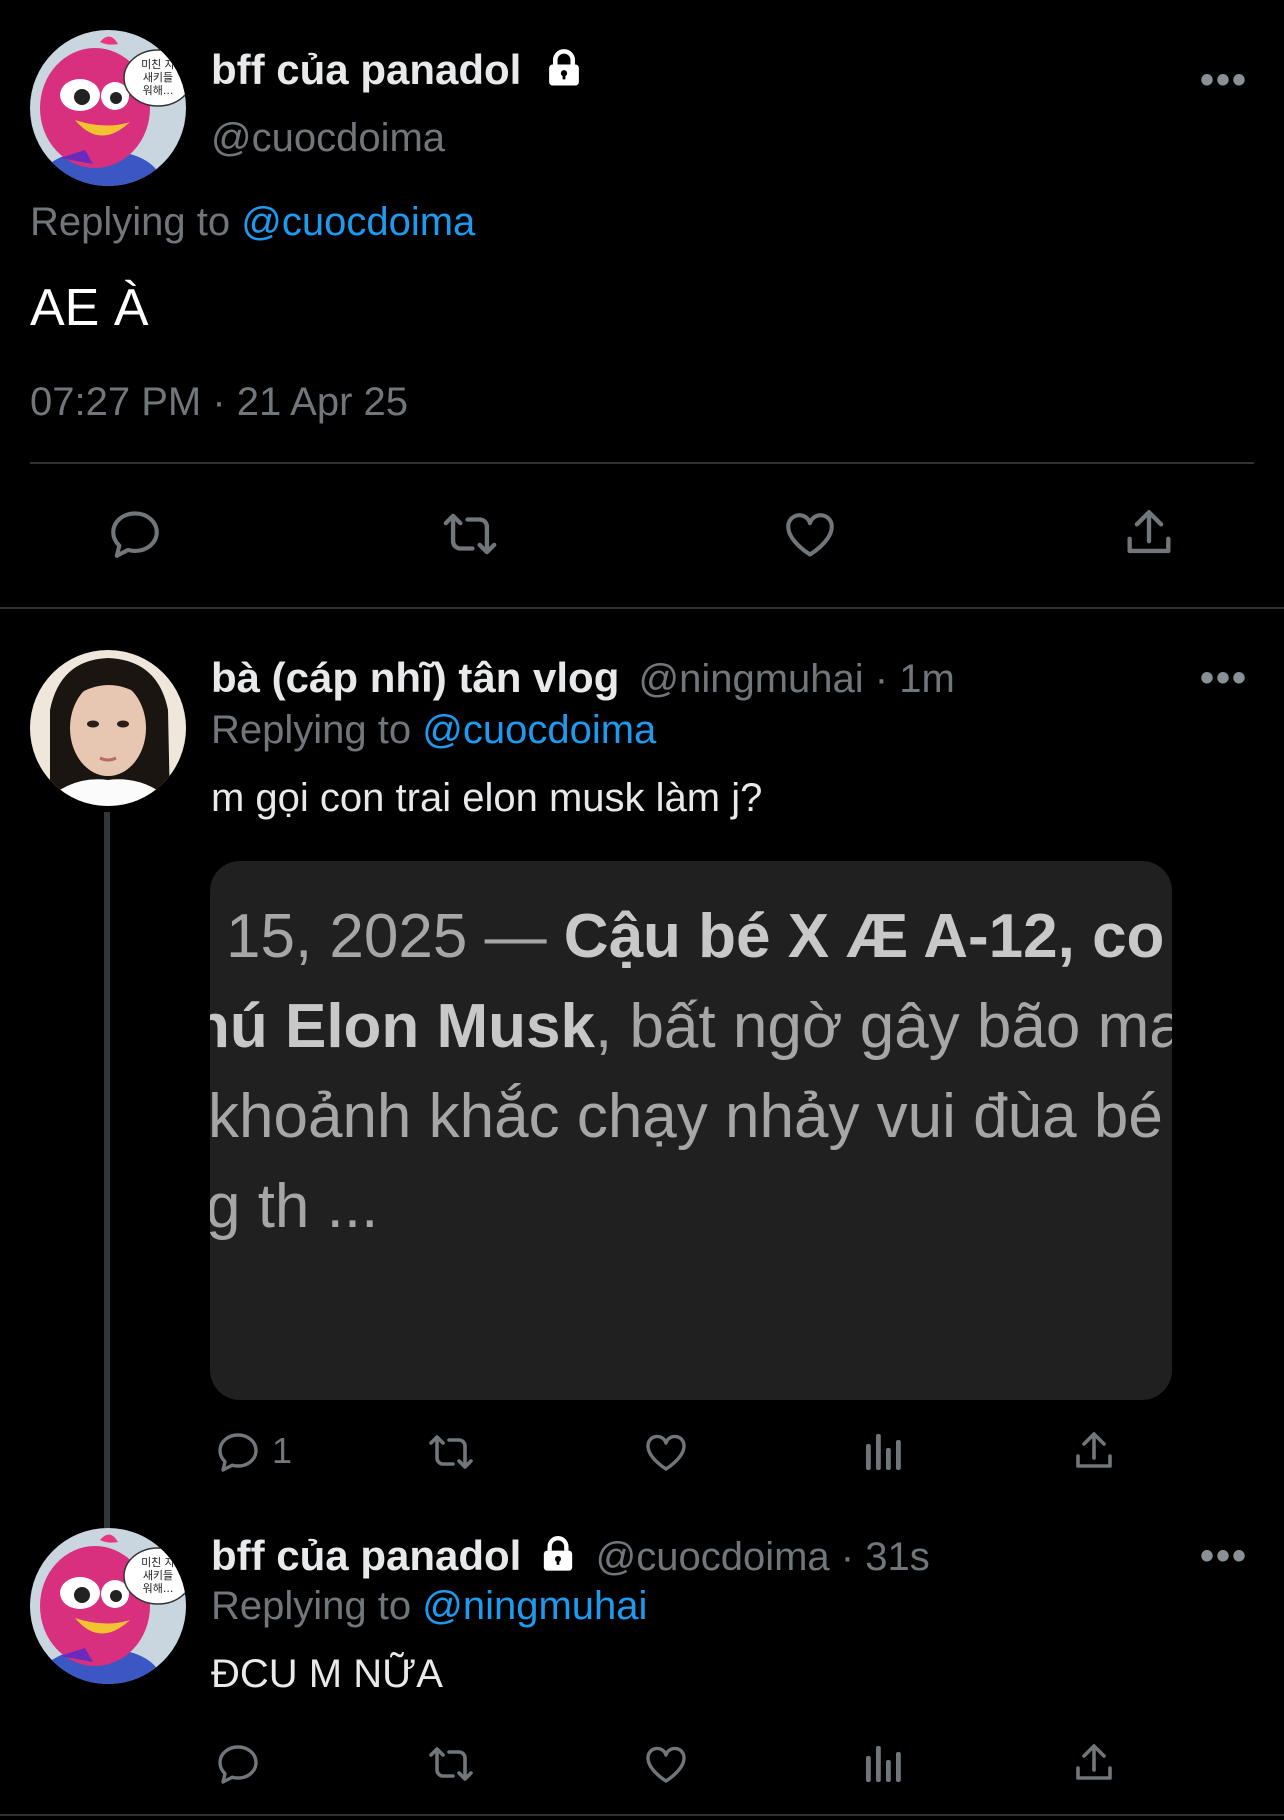 This screenshot has width=1284, height=1820. Describe the element at coordinates (415, 677) in the screenshot. I see `display-name: bà (cáp nhĩ) tân vlog` at that location.